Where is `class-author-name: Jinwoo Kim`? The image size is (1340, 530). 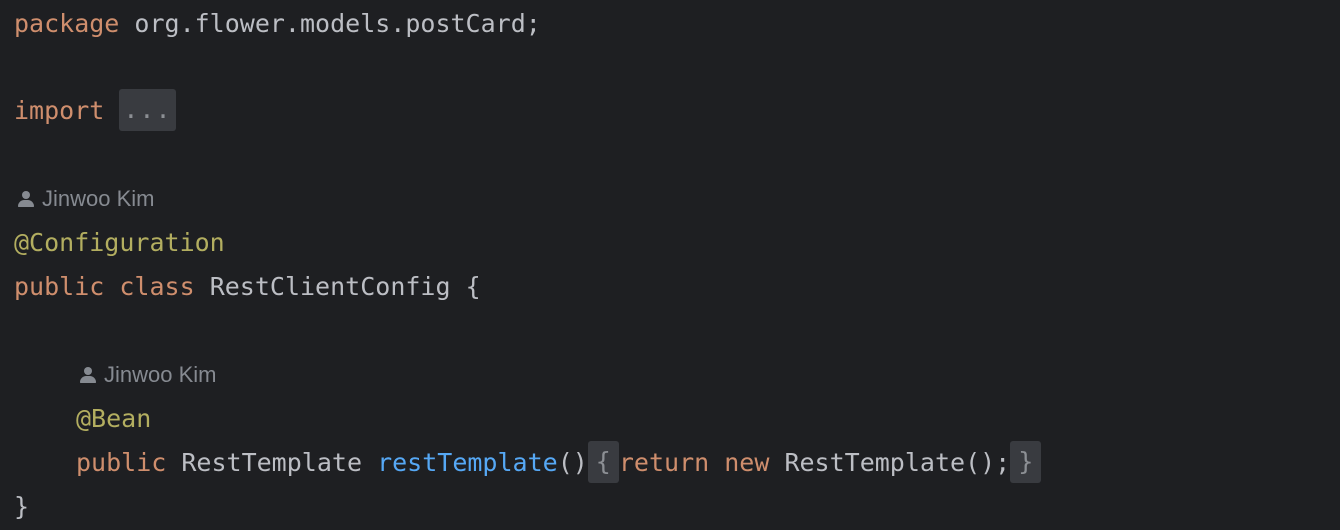
class-author-name: Jinwoo Kim is located at coordinates (98, 198).